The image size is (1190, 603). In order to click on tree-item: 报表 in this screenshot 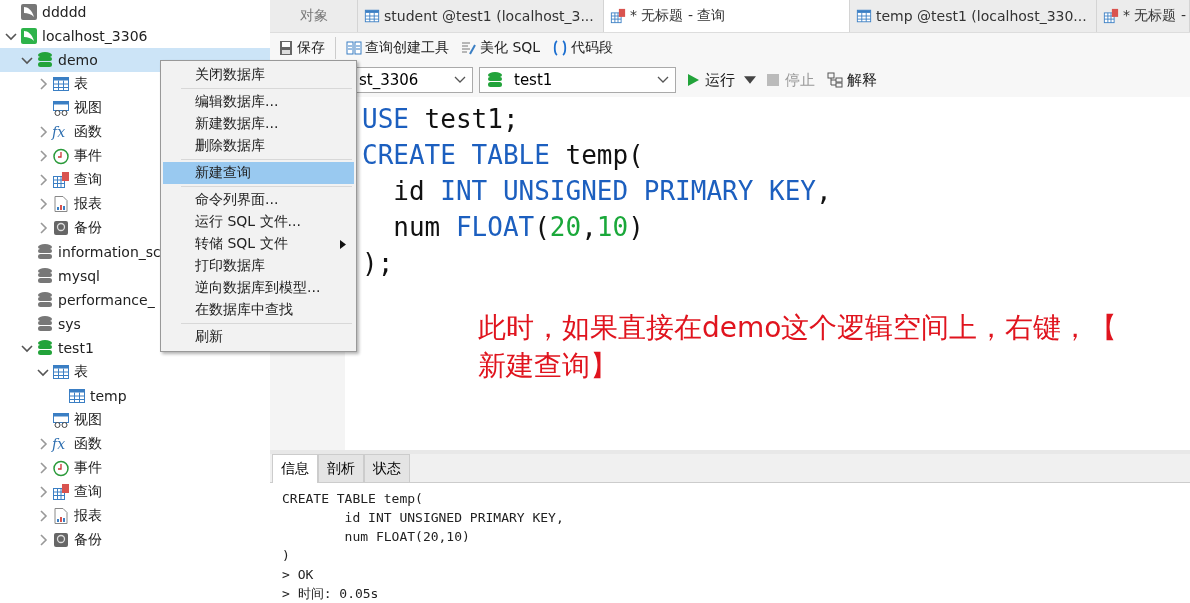, I will do `click(135, 516)`.